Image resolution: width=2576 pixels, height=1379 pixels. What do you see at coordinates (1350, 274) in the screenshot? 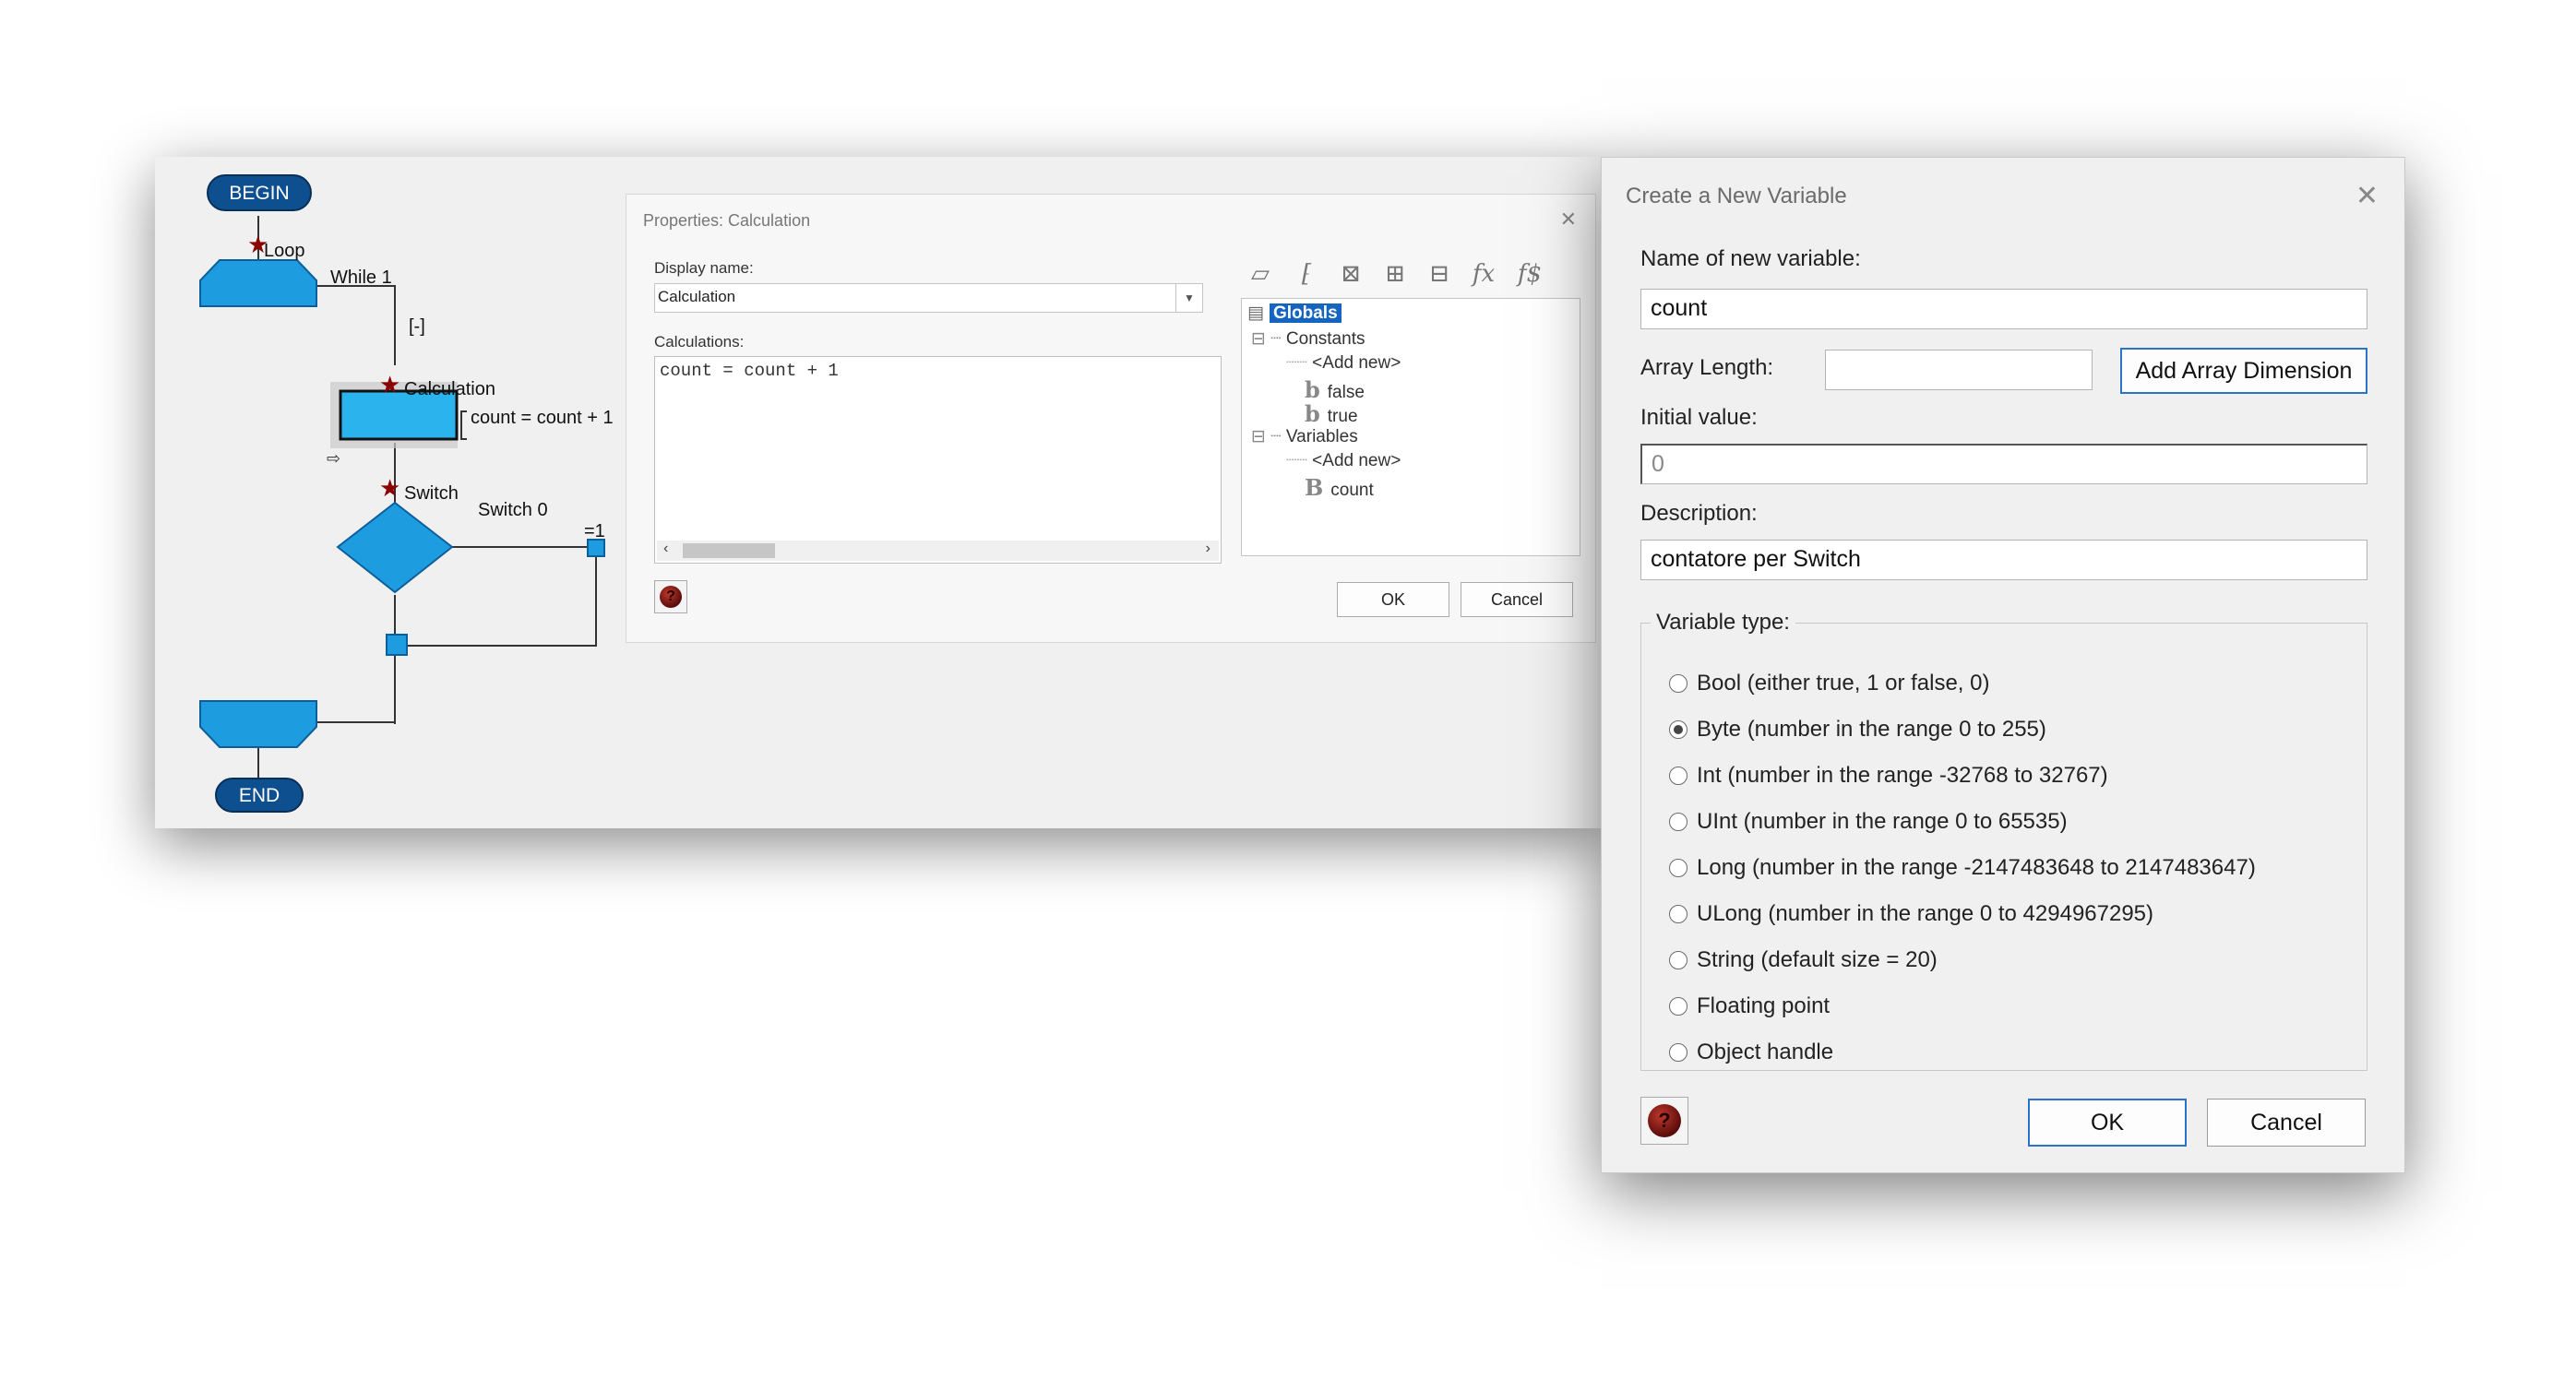
I see `matrix-icon: ⊠` at bounding box center [1350, 274].